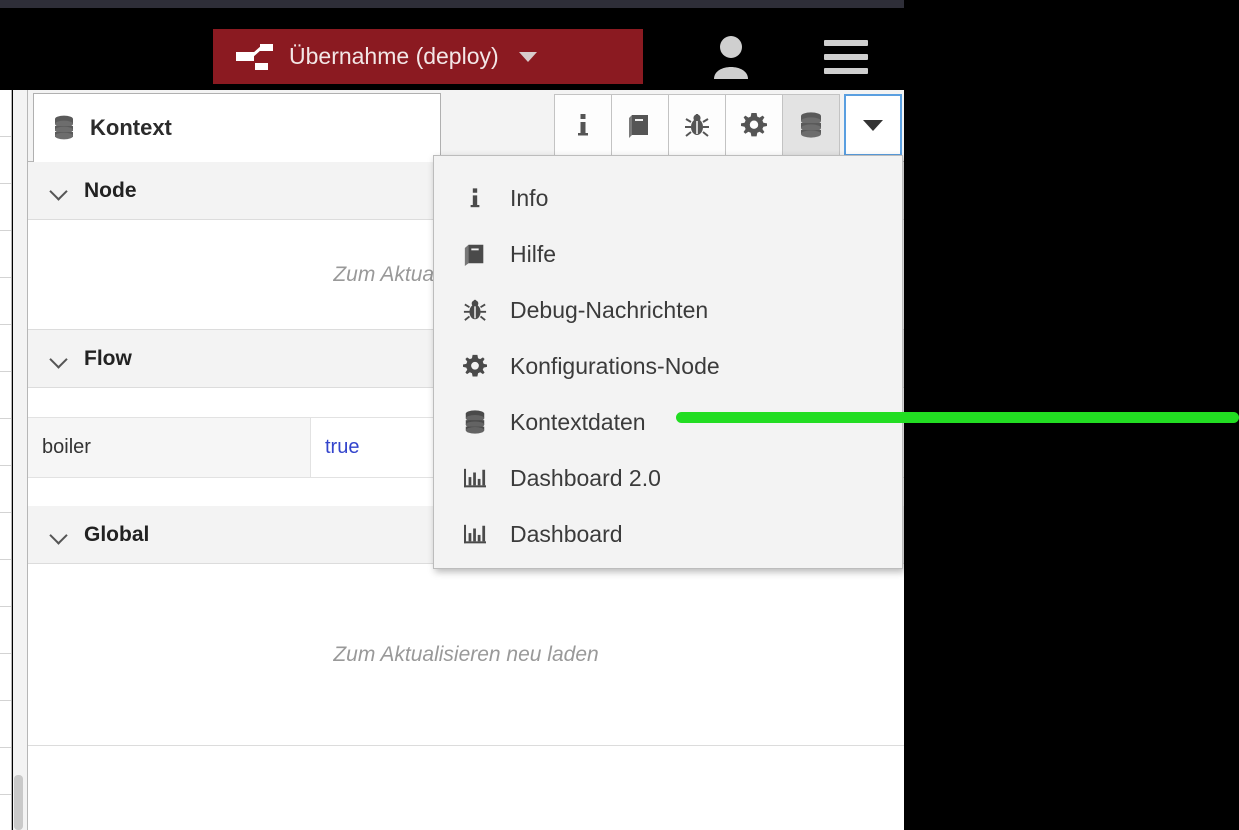 This screenshot has width=1239, height=830. What do you see at coordinates (668, 478) in the screenshot?
I see `menu-item-dashboard-2: Dashboard 2.0` at bounding box center [668, 478].